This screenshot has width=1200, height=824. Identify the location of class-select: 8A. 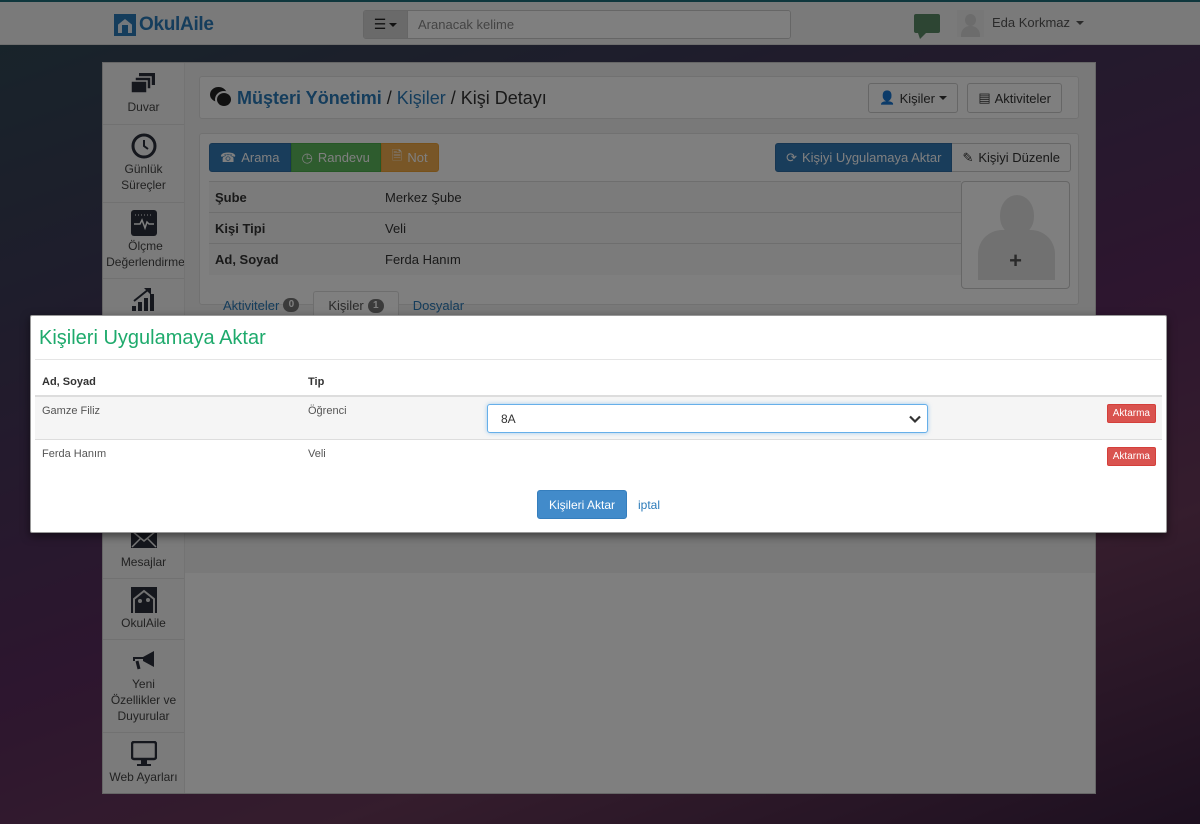
(707, 418).